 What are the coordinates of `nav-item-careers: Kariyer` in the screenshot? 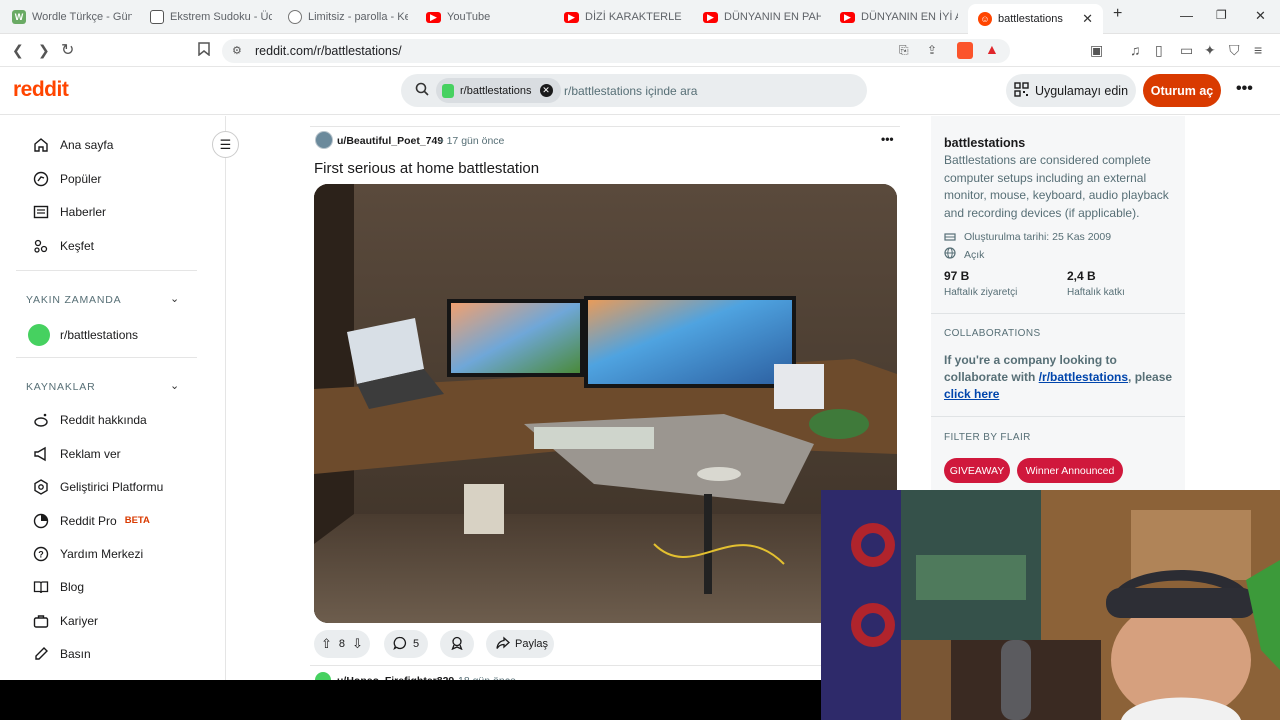 It's located at (65, 620).